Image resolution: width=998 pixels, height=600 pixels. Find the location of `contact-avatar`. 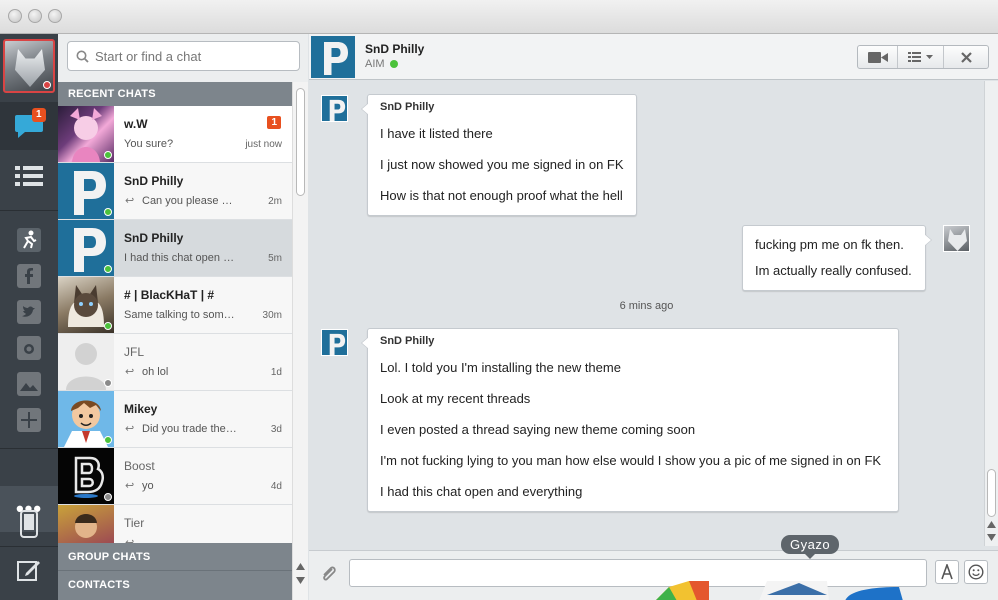

contact-avatar is located at coordinates (333, 57).